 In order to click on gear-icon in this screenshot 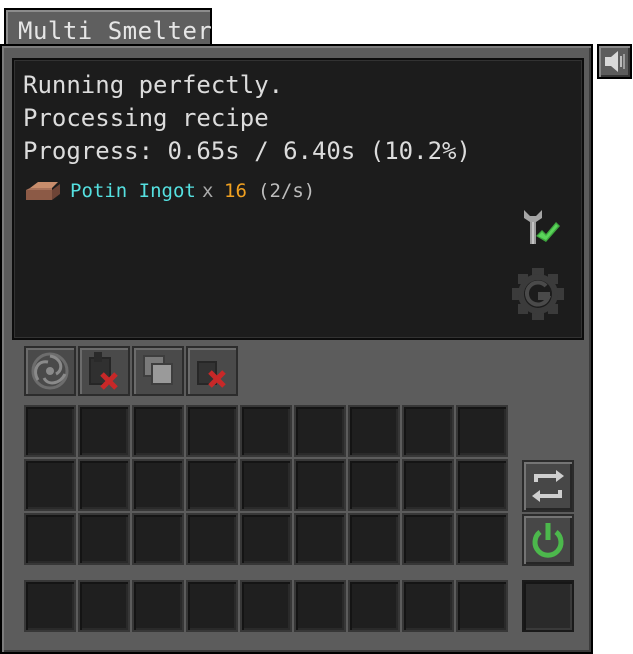, I will do `click(538, 294)`.